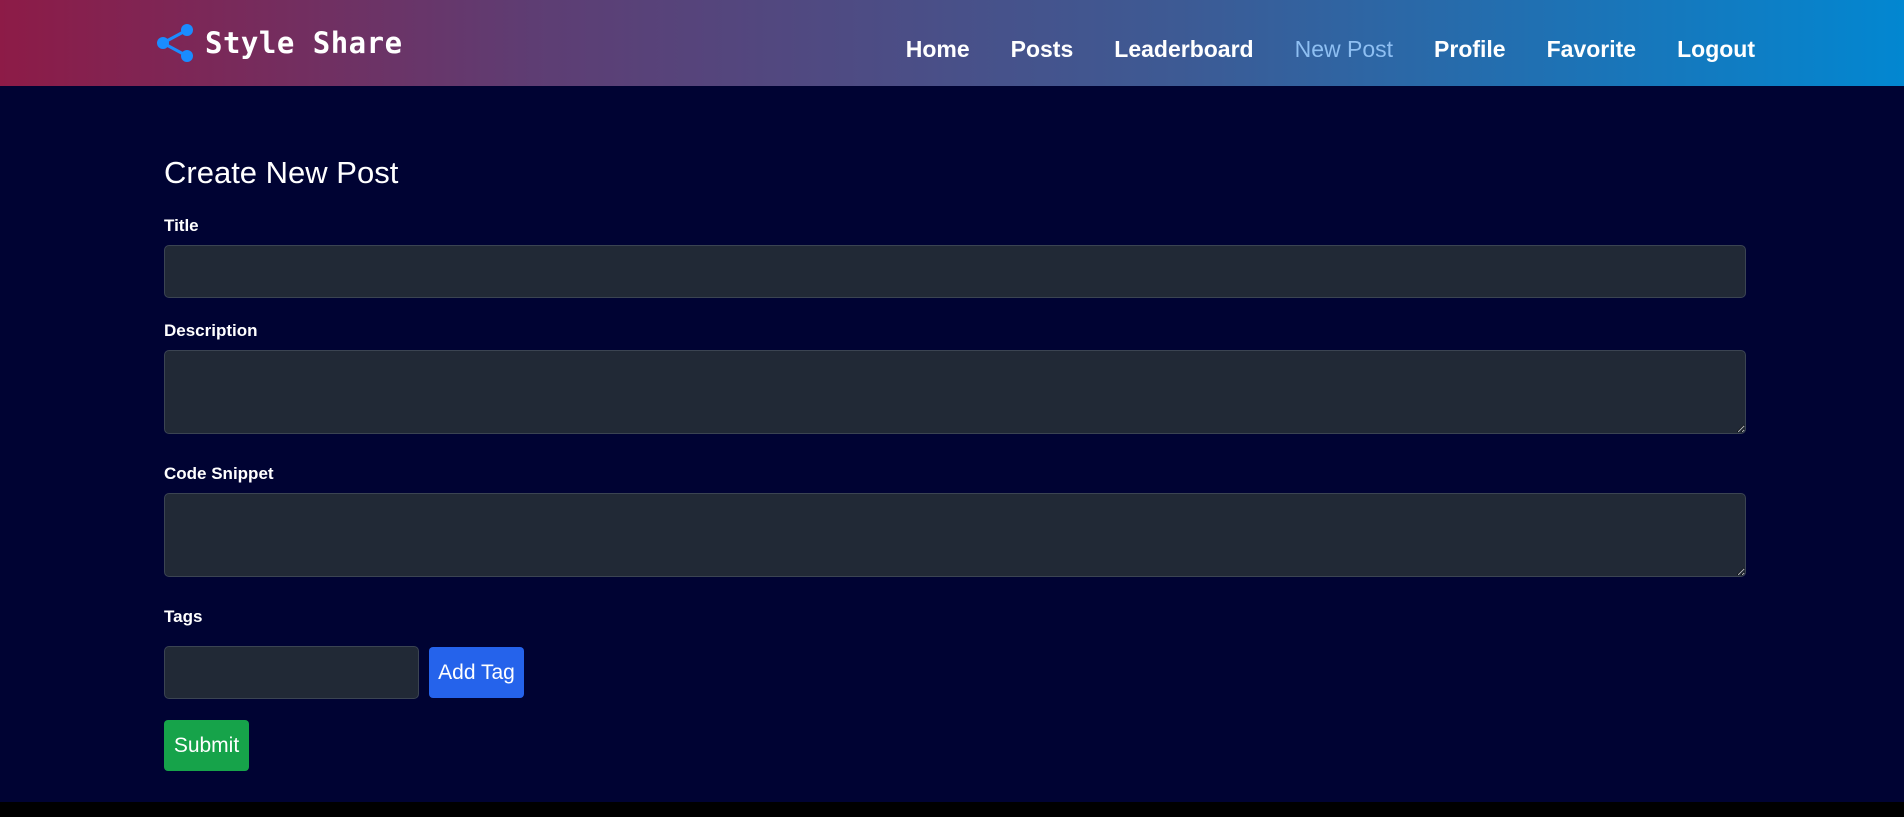  What do you see at coordinates (1042, 49) in the screenshot?
I see `nav-link-posts: Posts` at bounding box center [1042, 49].